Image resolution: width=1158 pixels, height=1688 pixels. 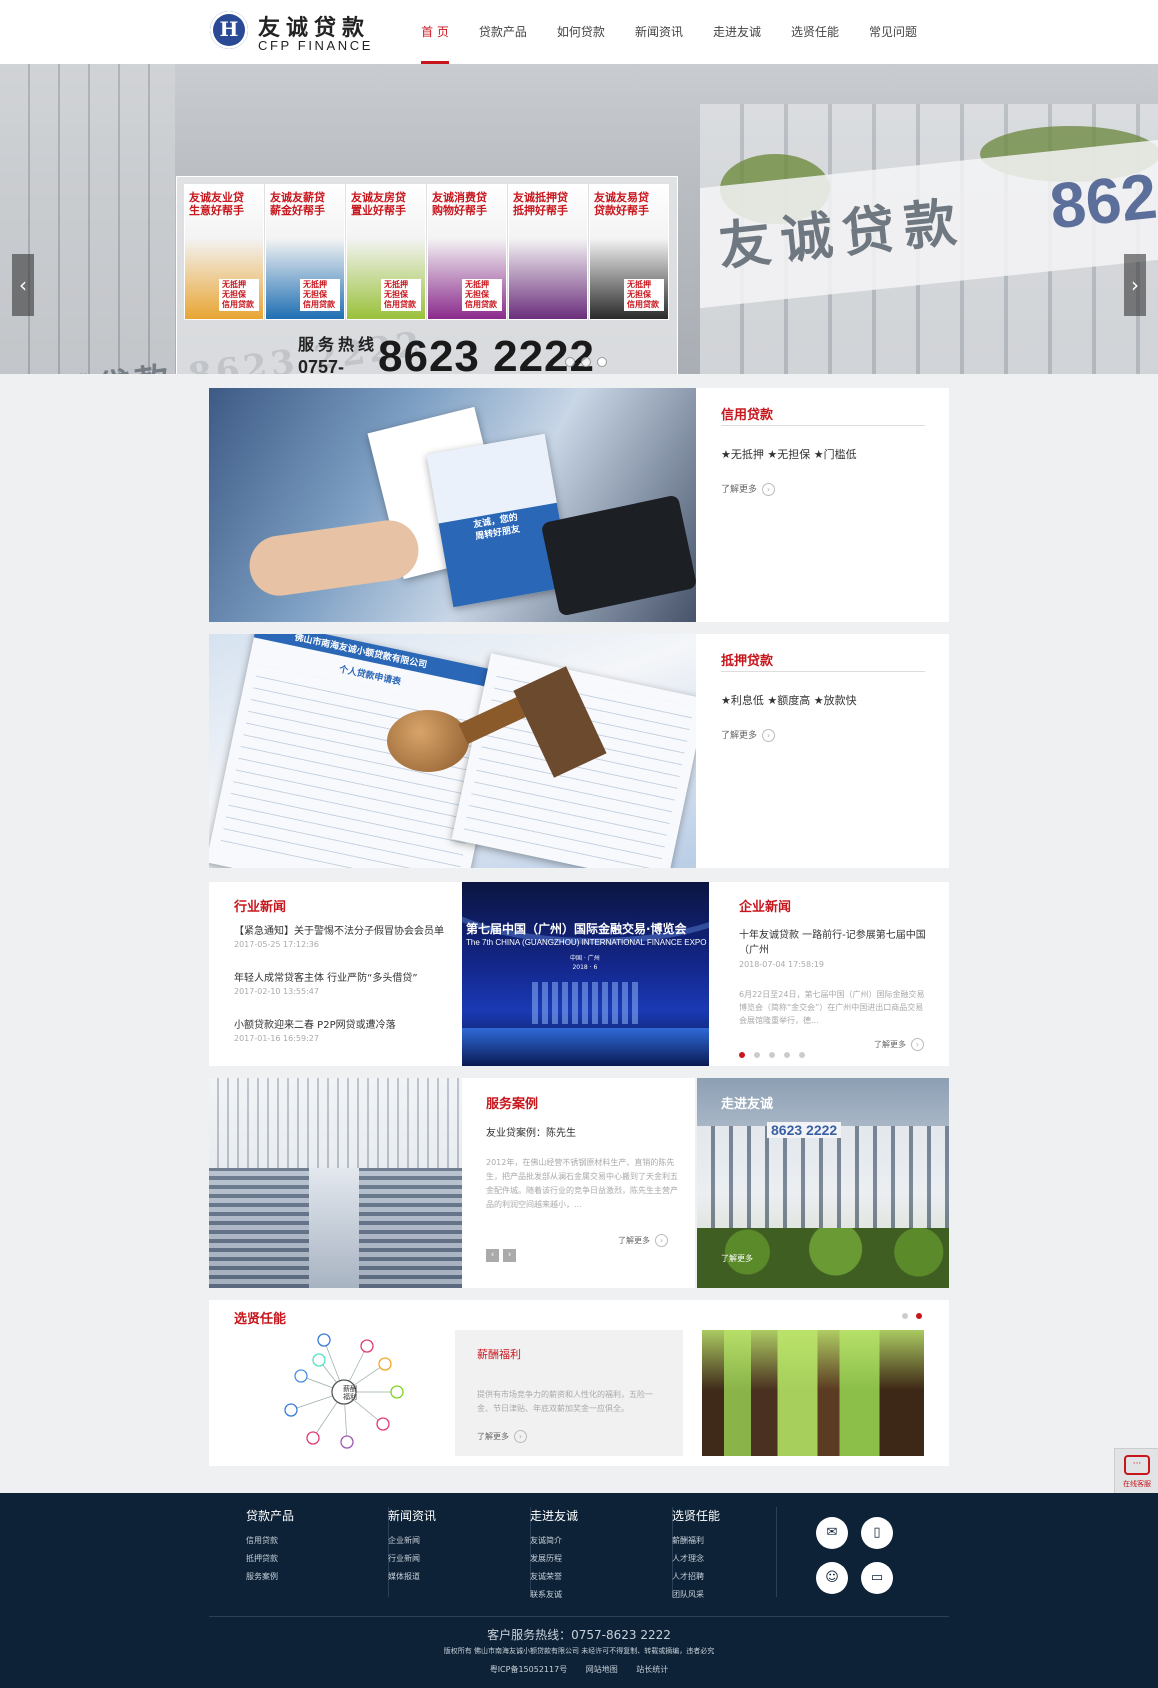 What do you see at coordinates (386, 252) in the screenshot?
I see `loan-poster: 友诚友房贷 置业好帮手 无抵押 无担保 信用贷款` at bounding box center [386, 252].